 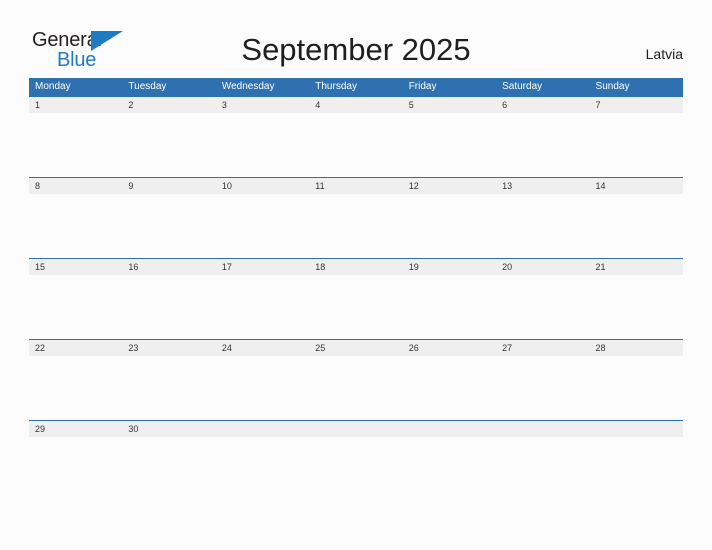 I want to click on day-number: 22, so click(x=75, y=348).